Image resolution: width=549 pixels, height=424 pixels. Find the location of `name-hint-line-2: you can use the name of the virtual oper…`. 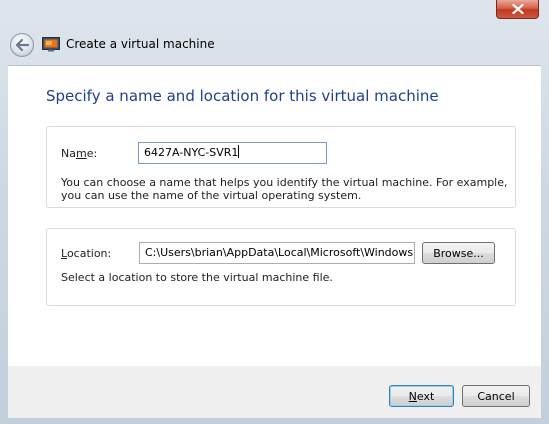

name-hint-line-2: you can use the name of the virtual oper… is located at coordinates (211, 195).